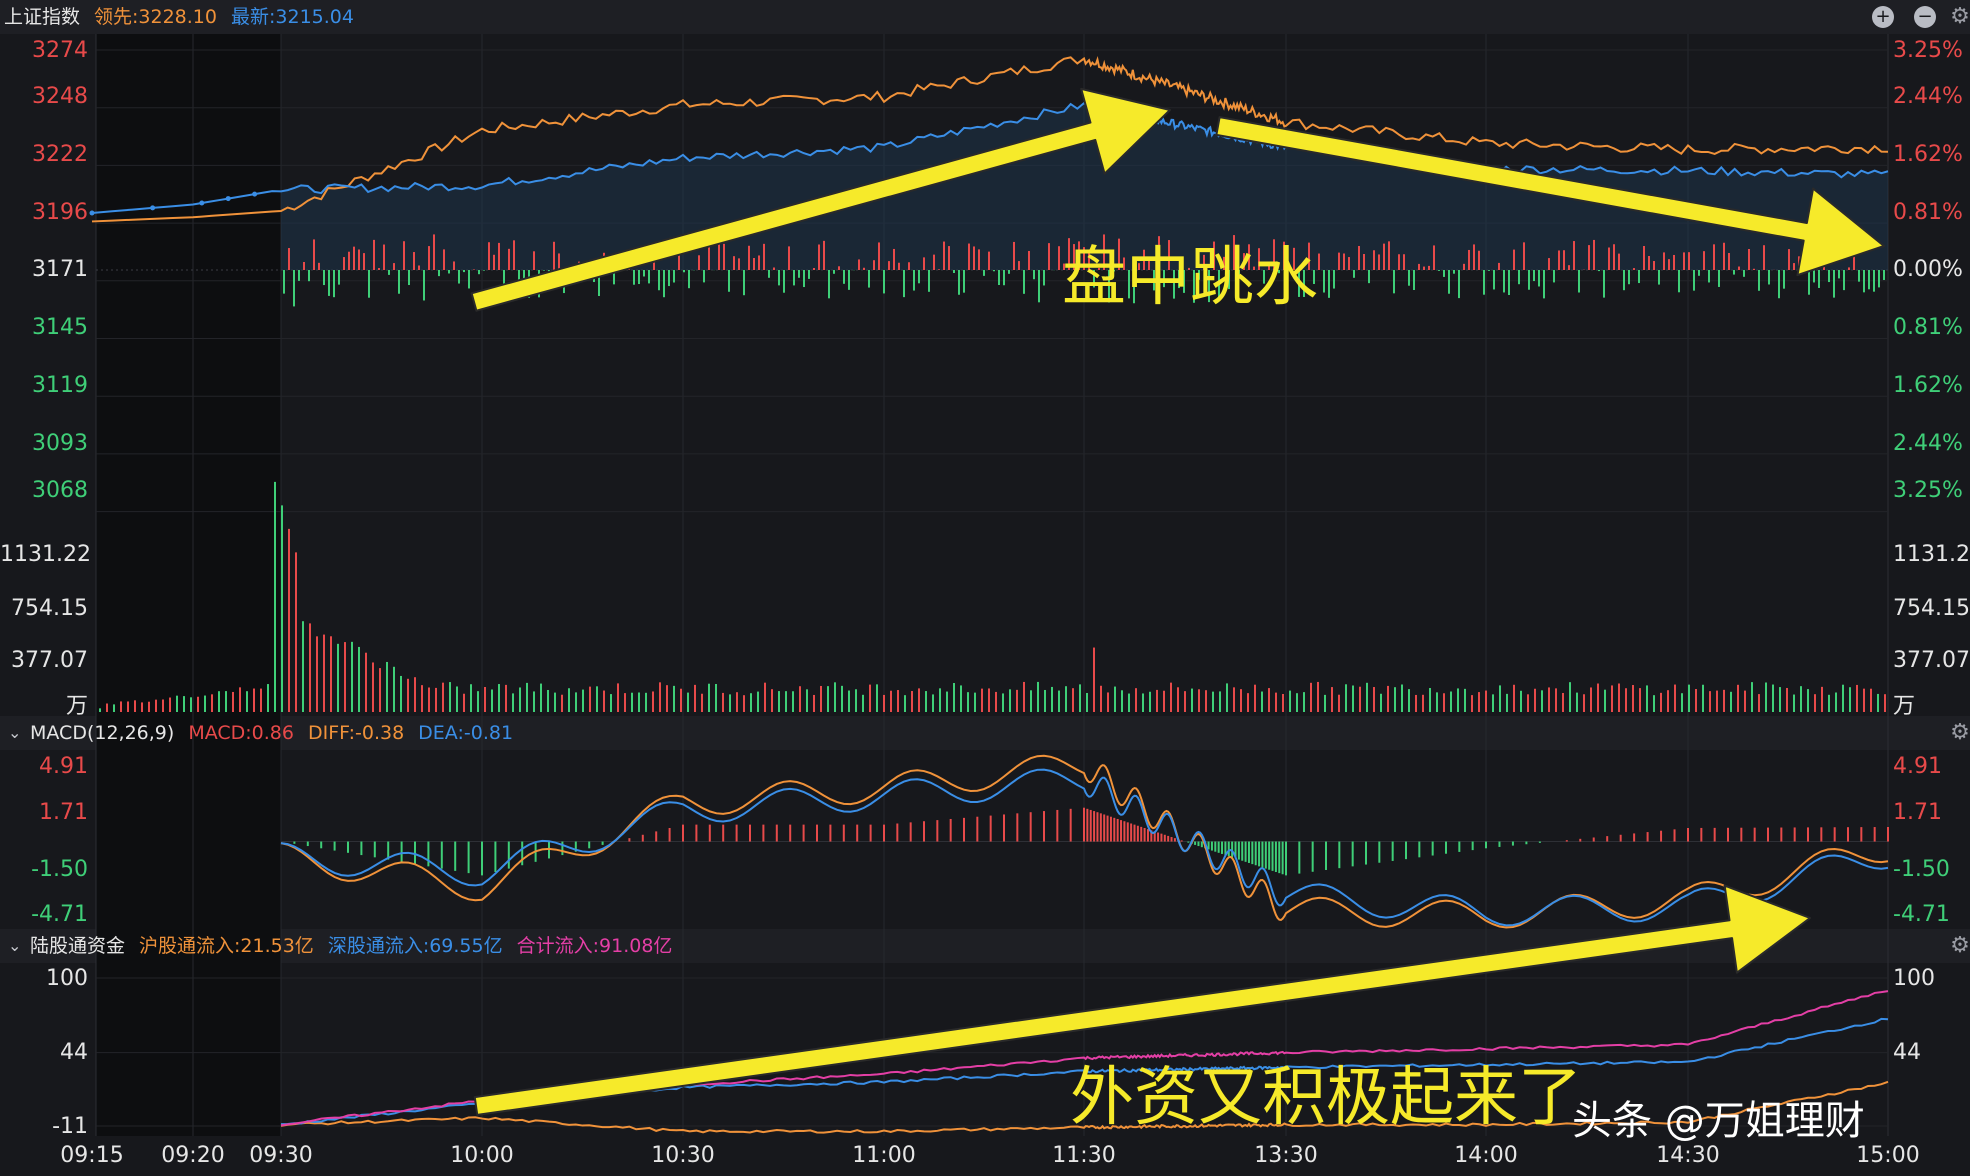 Image resolution: width=1970 pixels, height=1176 pixels. I want to click on flow-header: 陆股通资金 沪股通流入:21.53亿 深股通流入:69.55亿 合计流入:91.08亿, so click(358, 946).